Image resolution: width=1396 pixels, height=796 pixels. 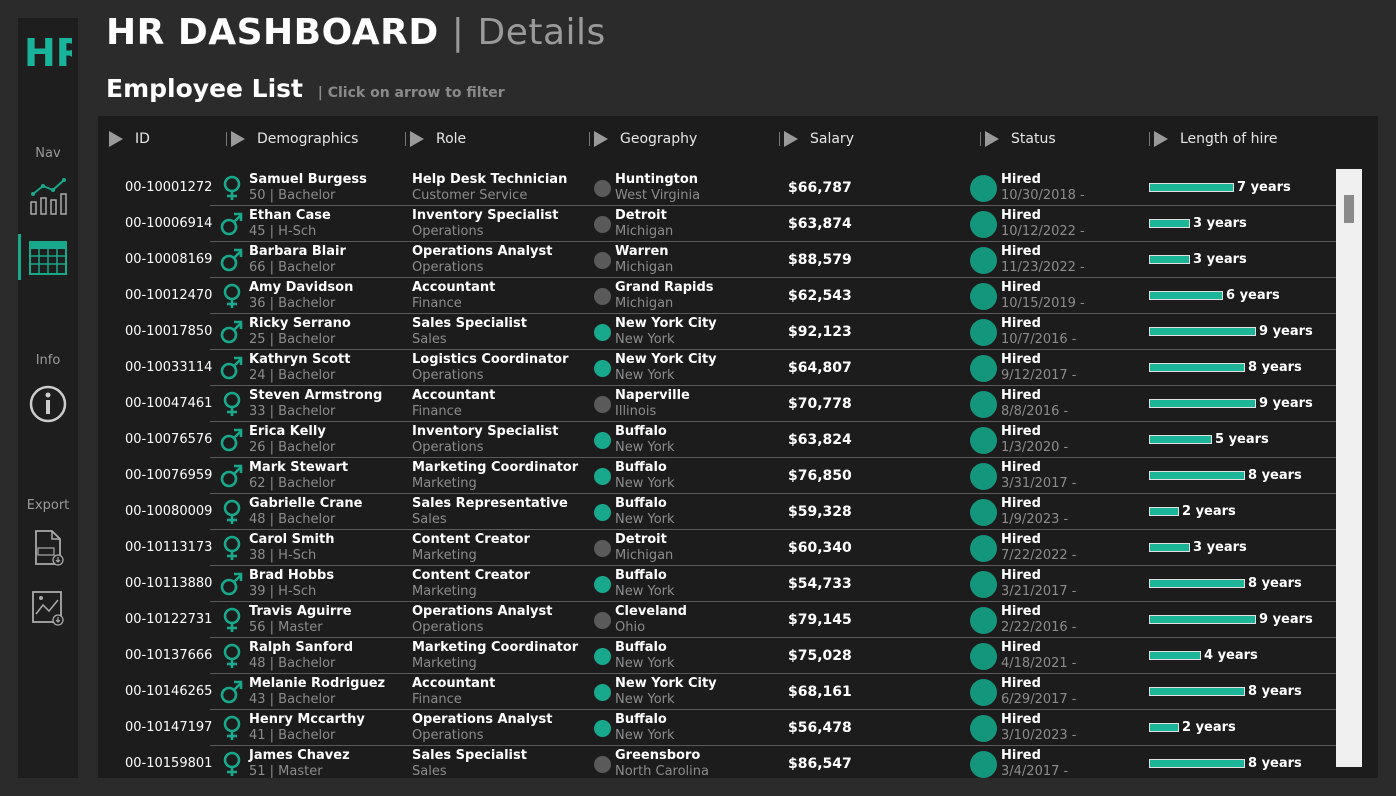 I want to click on image-export-icon, so click(x=48, y=608).